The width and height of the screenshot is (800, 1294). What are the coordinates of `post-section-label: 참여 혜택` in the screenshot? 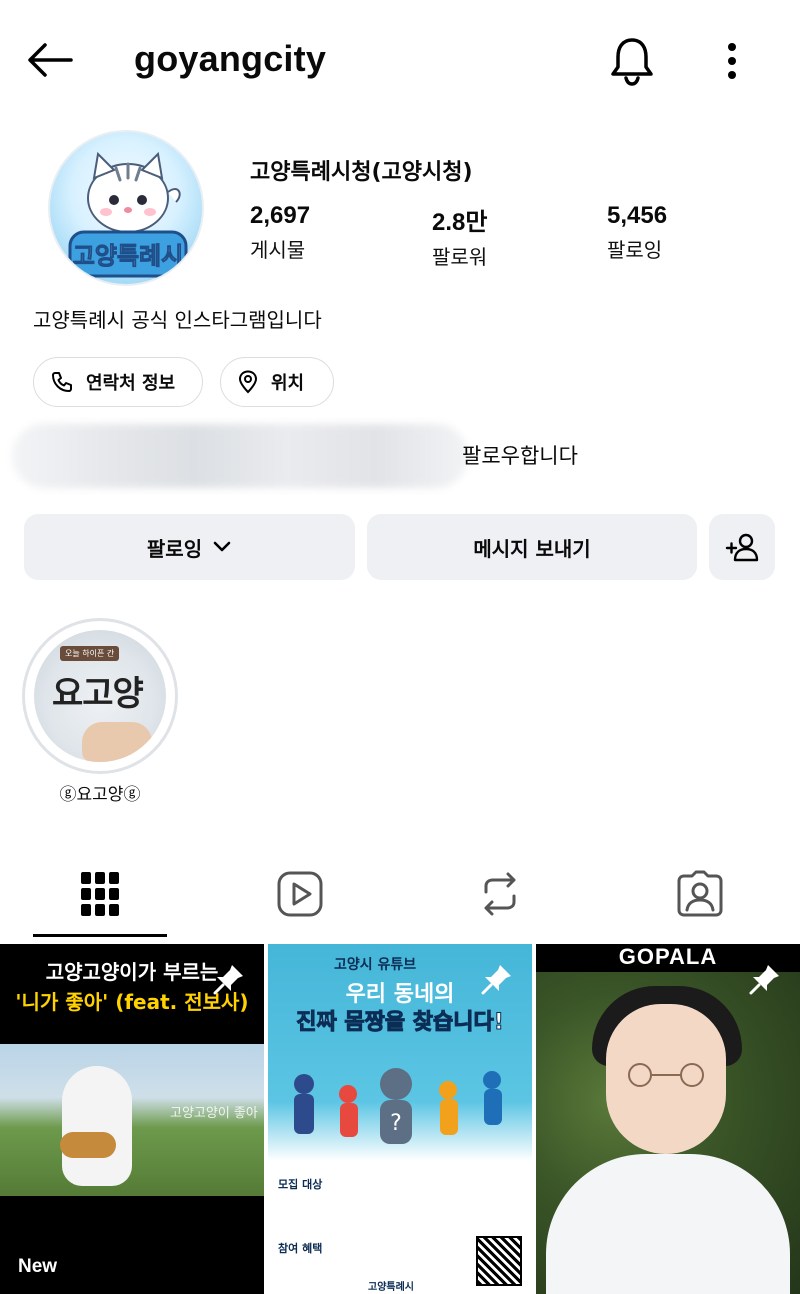 It's located at (300, 1248).